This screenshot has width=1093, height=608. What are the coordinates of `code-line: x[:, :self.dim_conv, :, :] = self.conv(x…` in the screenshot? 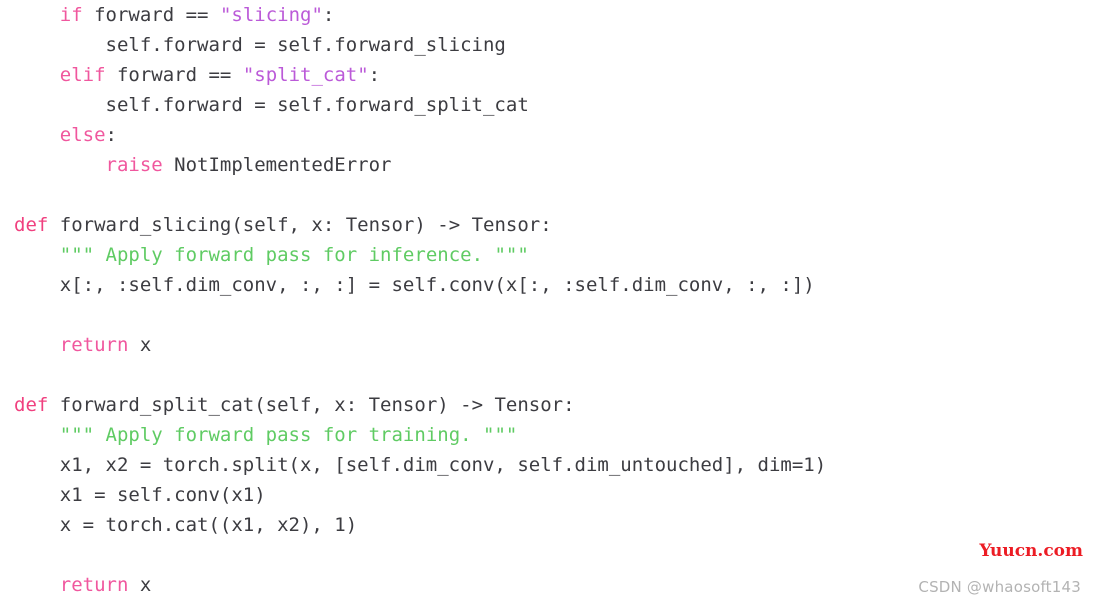 It's located at (546, 285).